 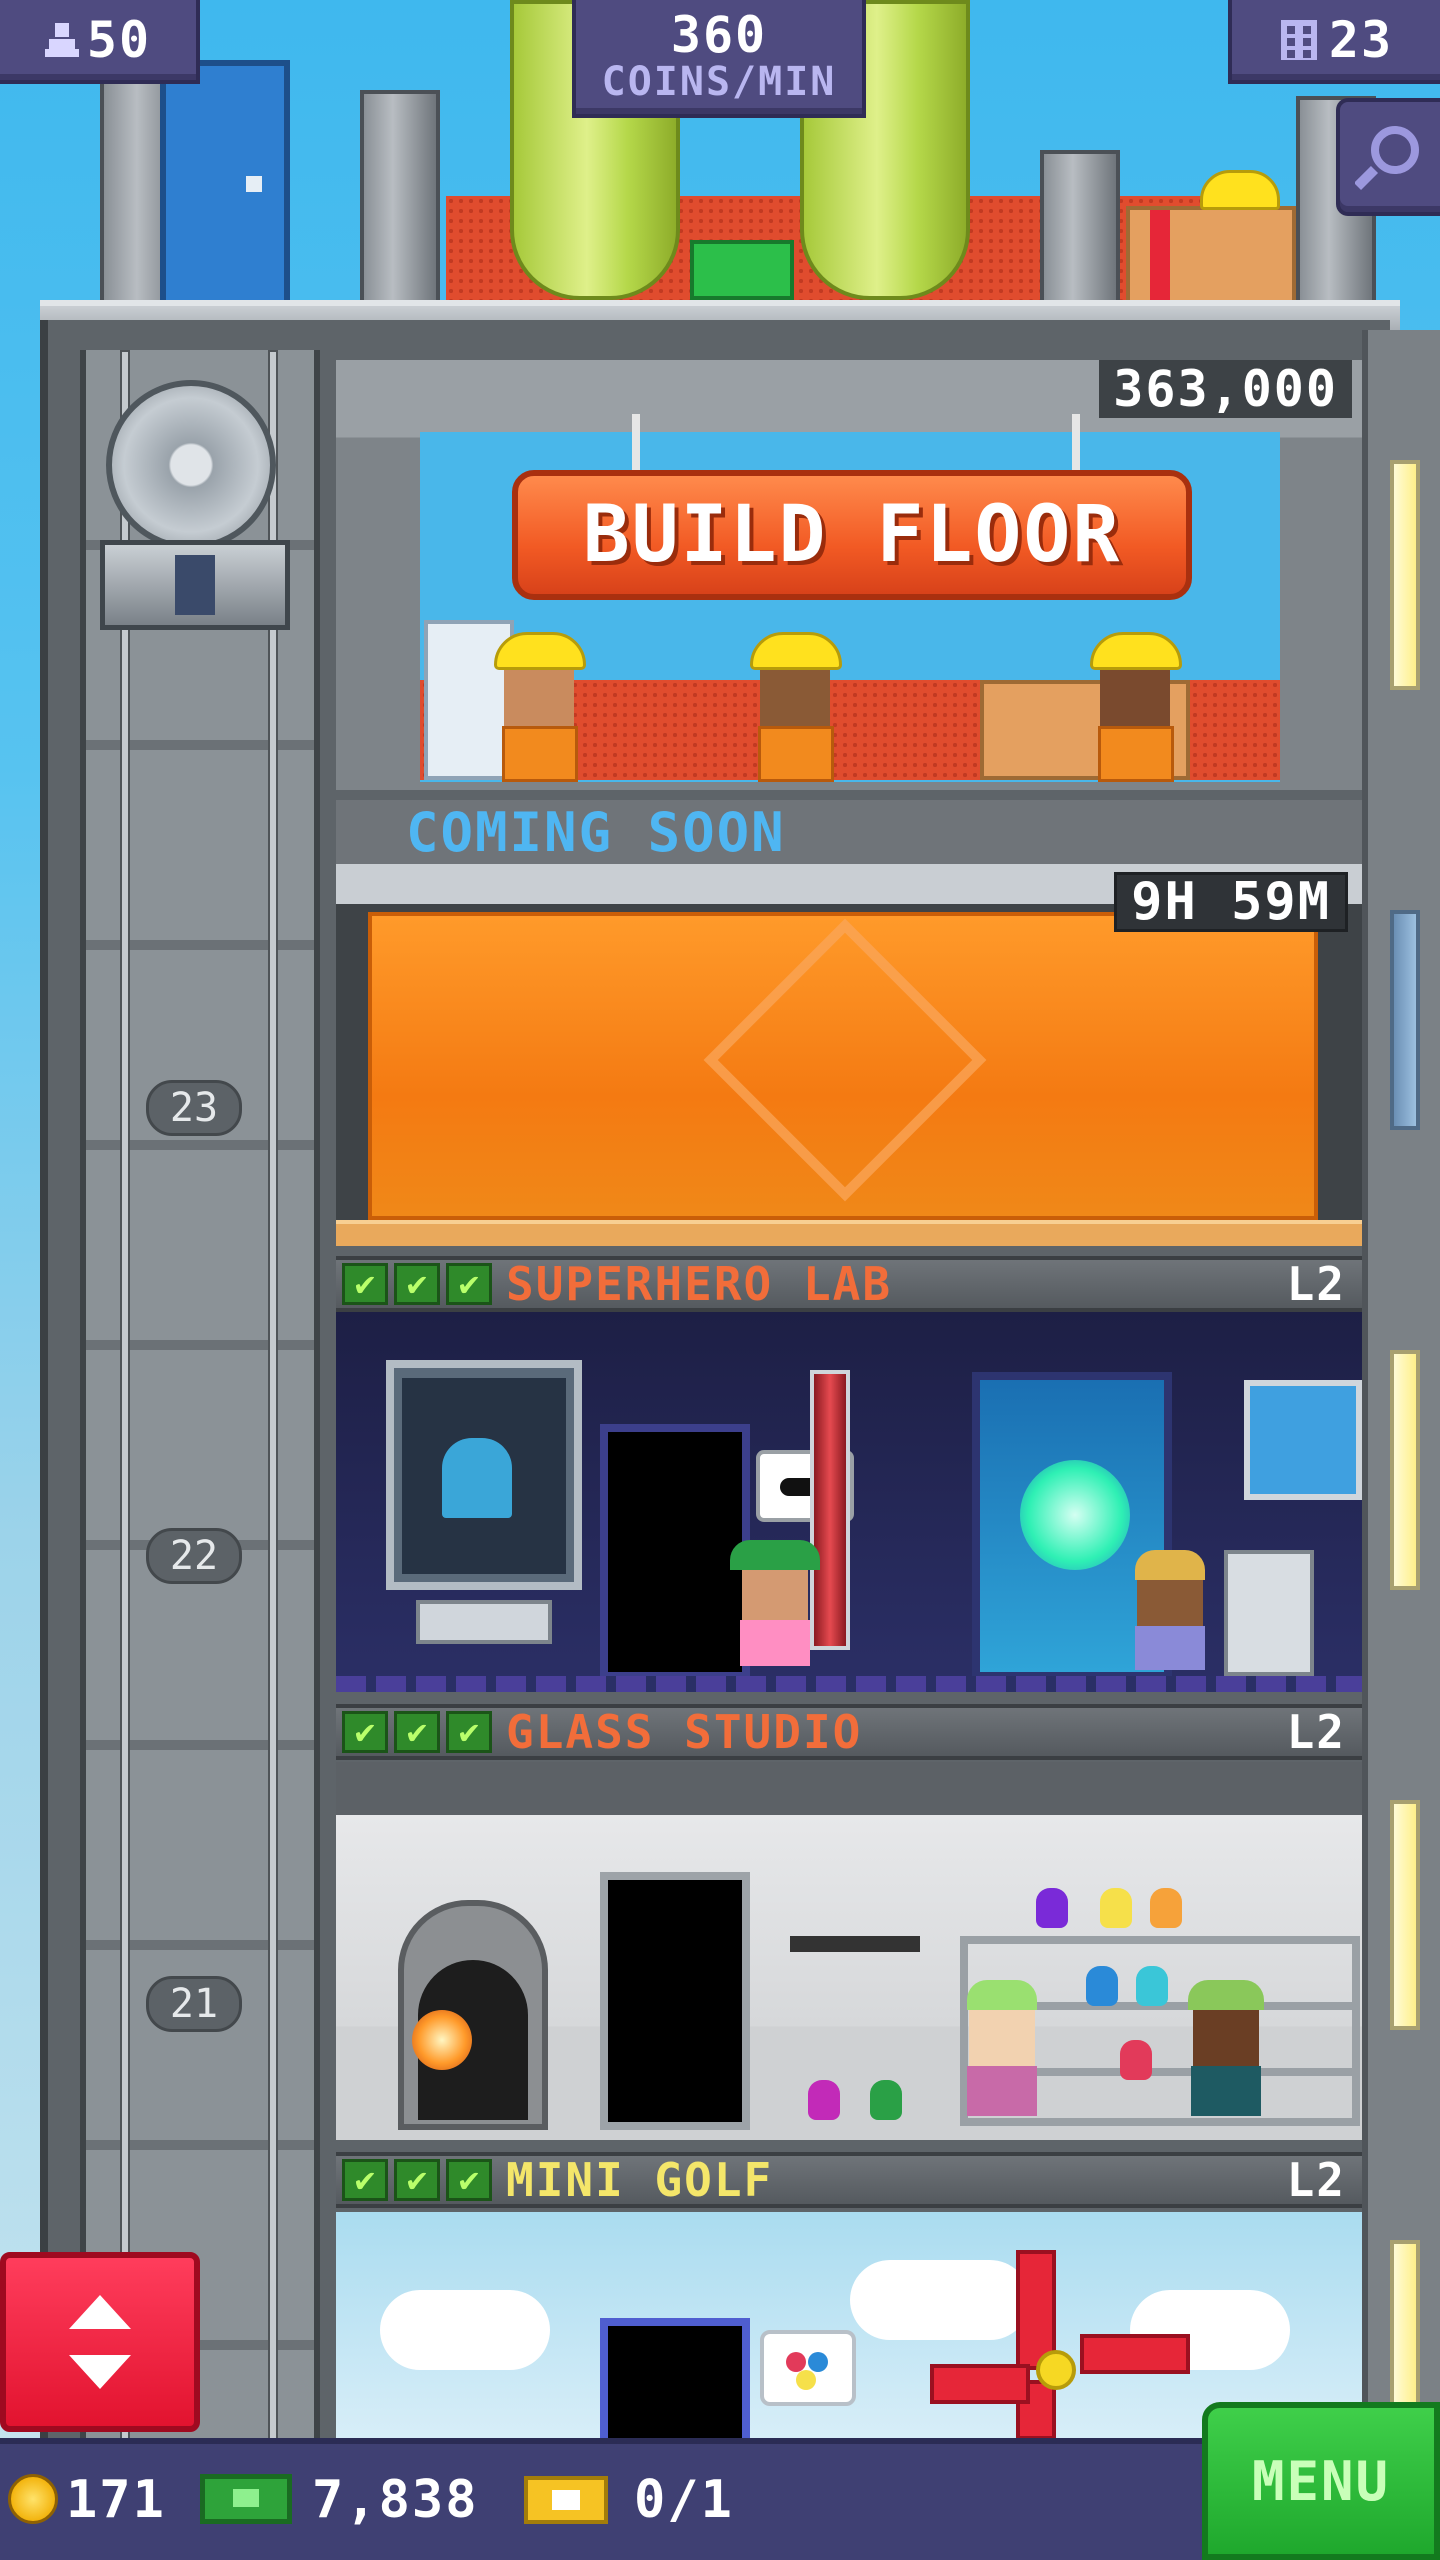 I want to click on elevator-pulley, so click(x=191, y=465).